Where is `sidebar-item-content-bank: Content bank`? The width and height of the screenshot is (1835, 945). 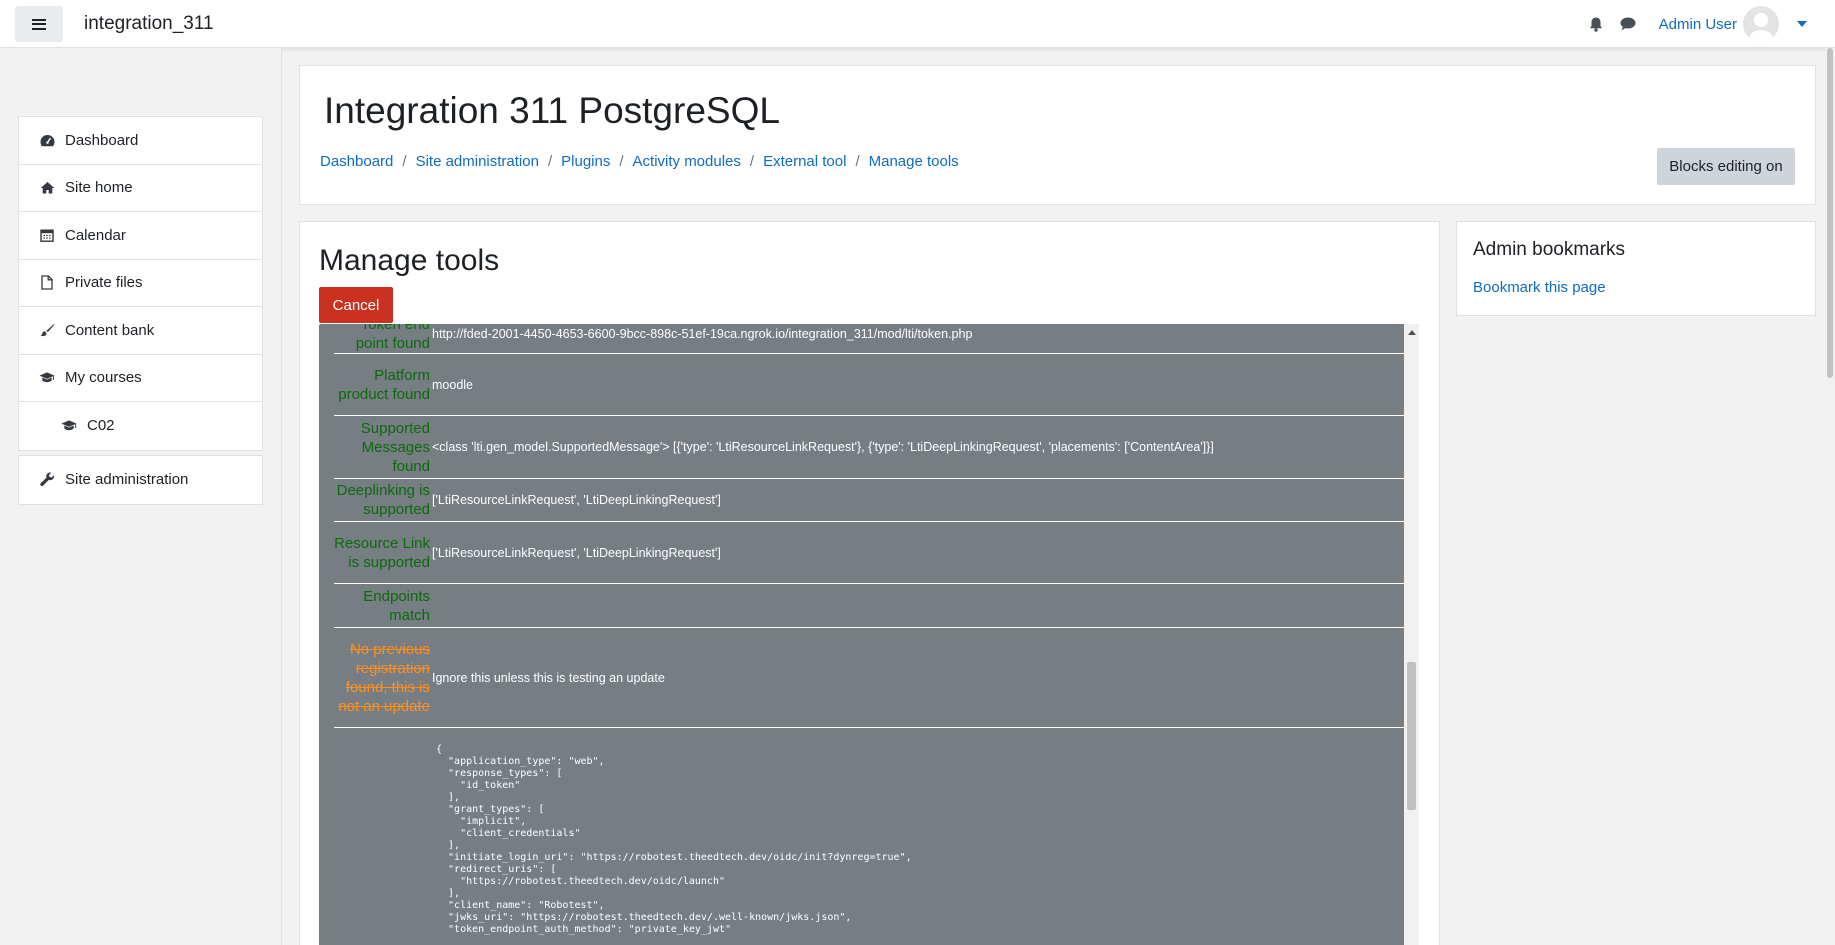 sidebar-item-content-bank: Content bank is located at coordinates (140, 331).